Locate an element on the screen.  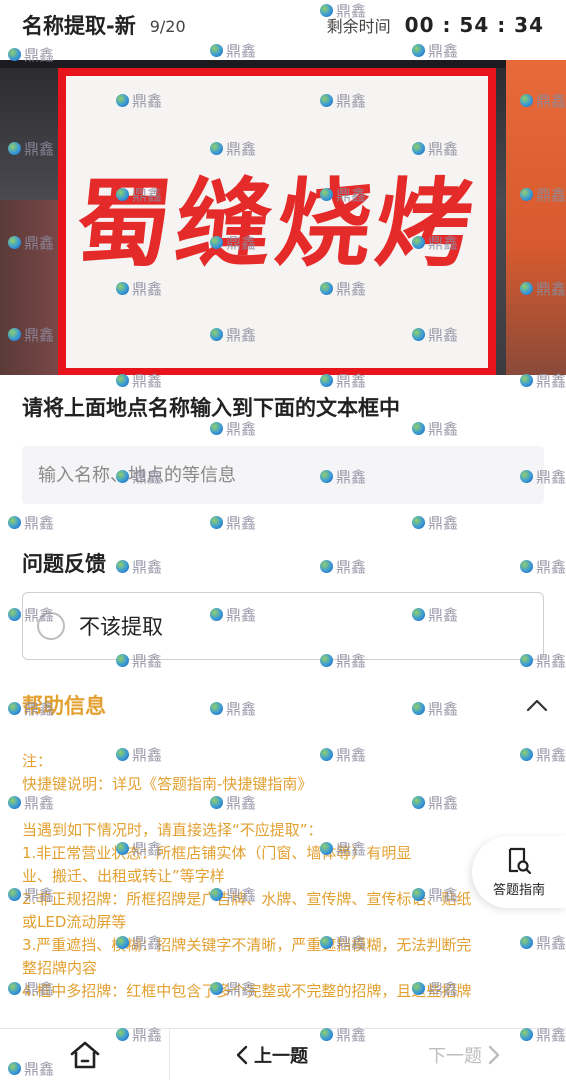
home-button is located at coordinates (85, 1054).